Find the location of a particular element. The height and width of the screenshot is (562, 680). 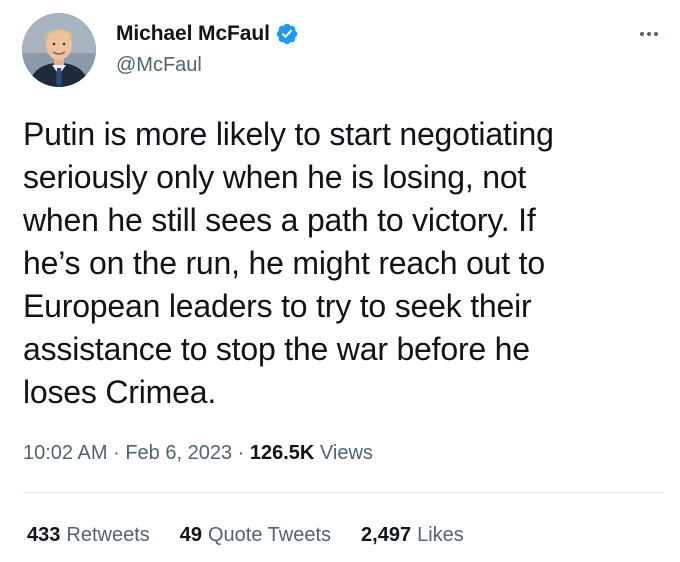

tweet-time: 10:02 AM is located at coordinates (65, 453).